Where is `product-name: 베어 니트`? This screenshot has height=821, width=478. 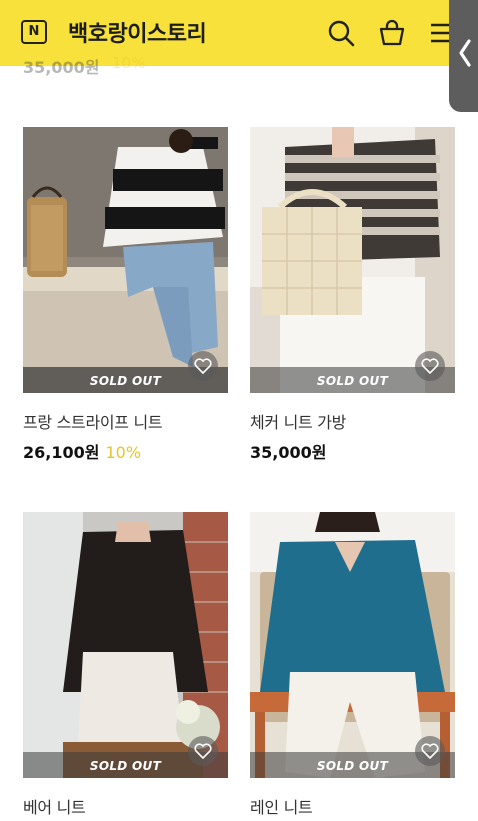 product-name: 베어 니트 is located at coordinates (54, 806).